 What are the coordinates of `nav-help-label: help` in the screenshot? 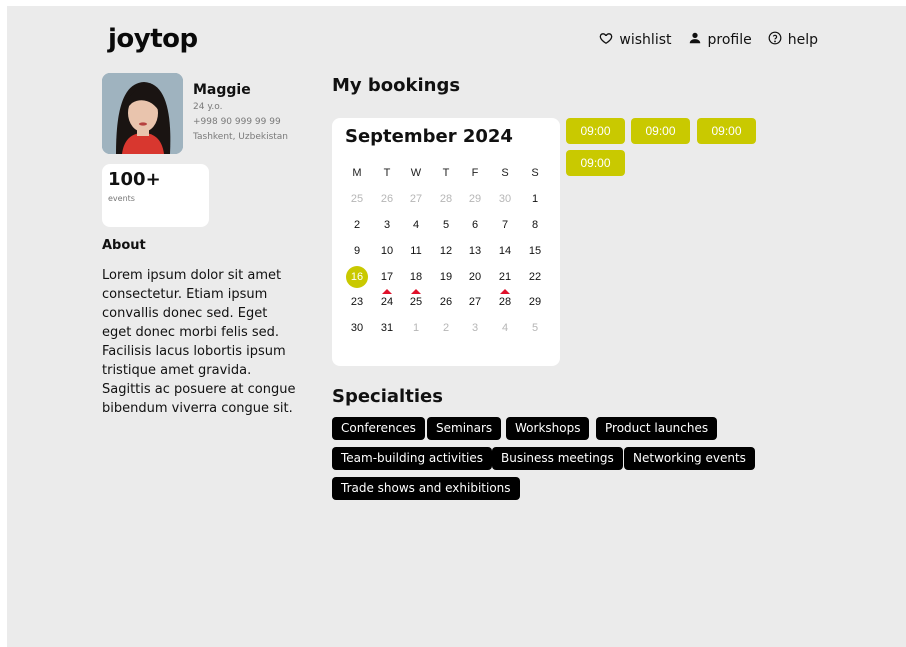 It's located at (802, 40).